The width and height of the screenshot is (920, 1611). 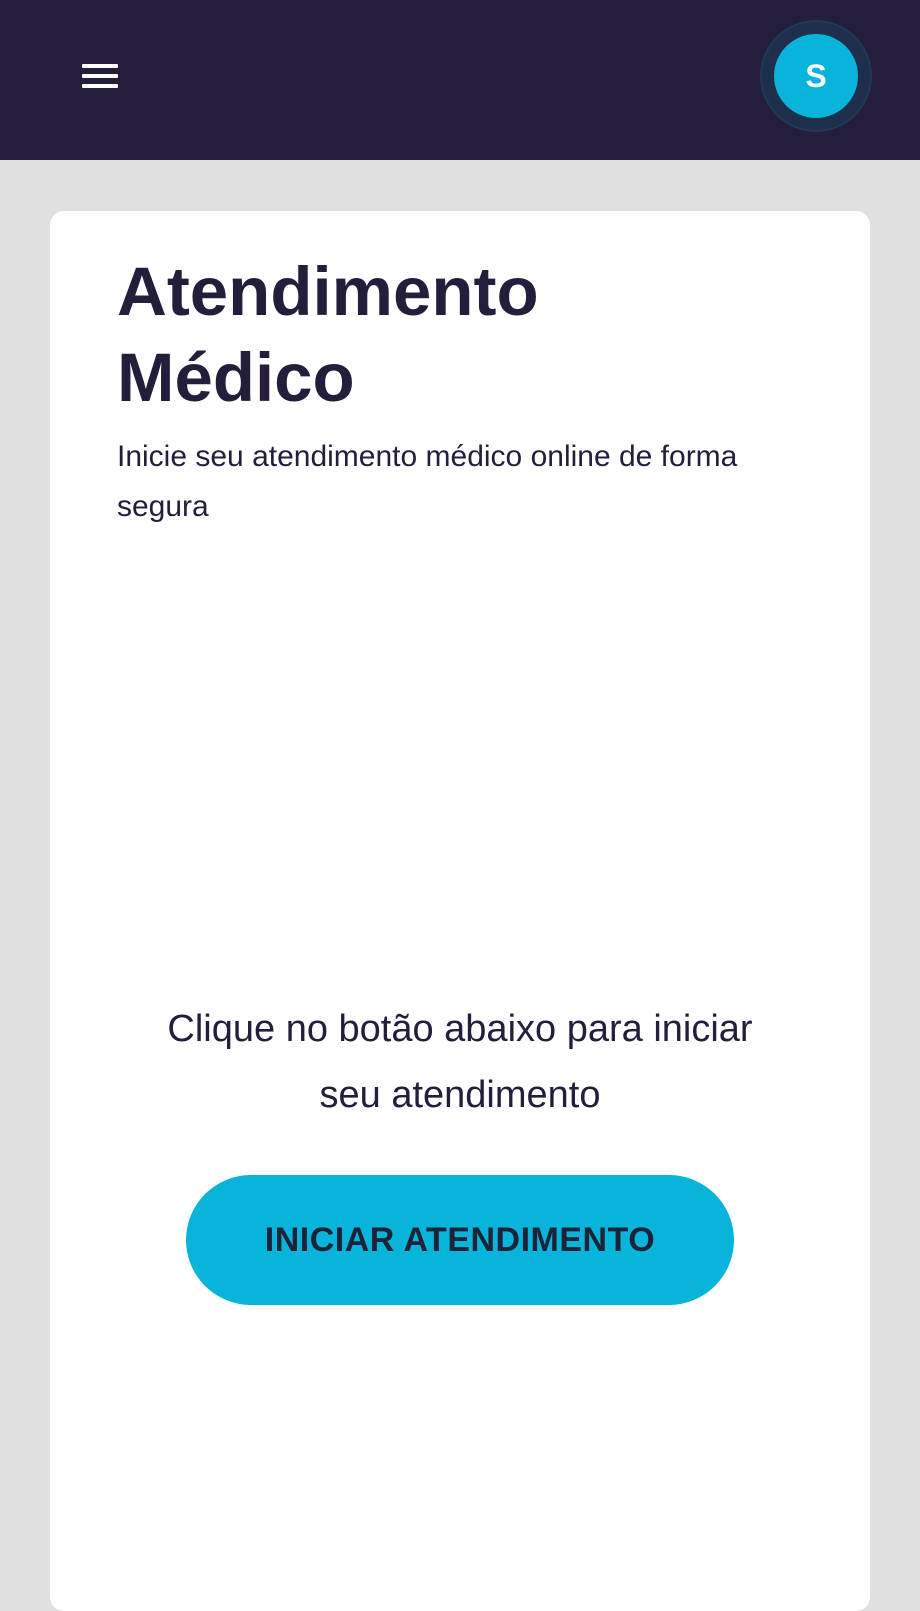 I want to click on menu-icon, so click(x=100, y=76).